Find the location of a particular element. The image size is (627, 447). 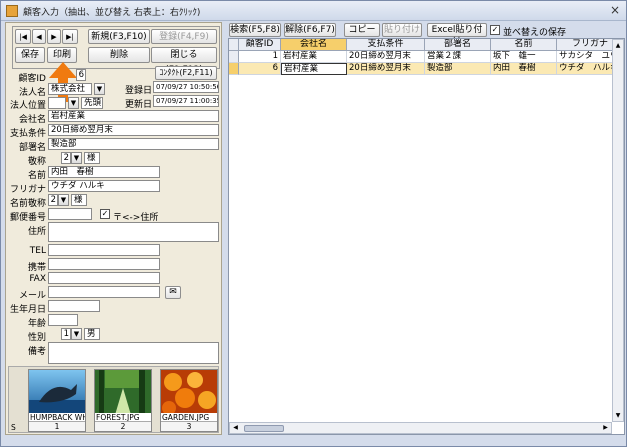

address-field is located at coordinates (133, 232).